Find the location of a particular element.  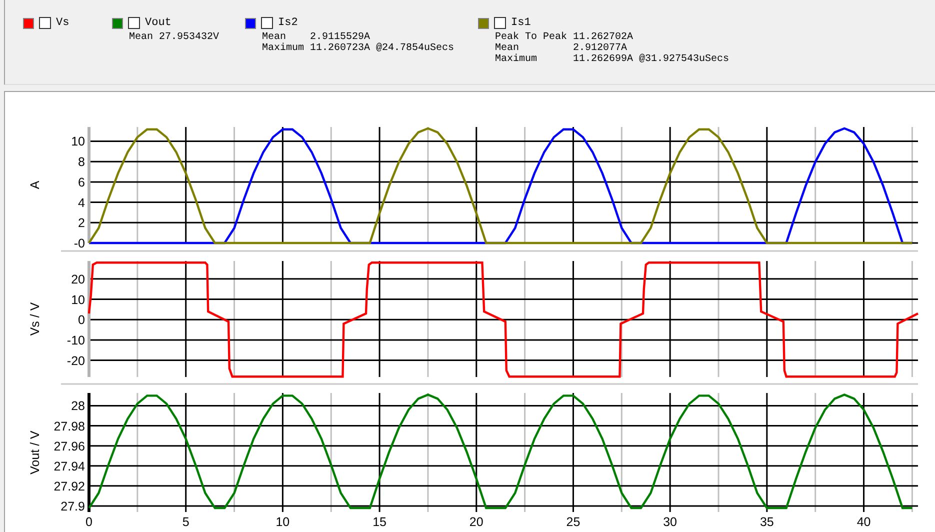

stat-label: Peak To Peak is located at coordinates (531, 37).